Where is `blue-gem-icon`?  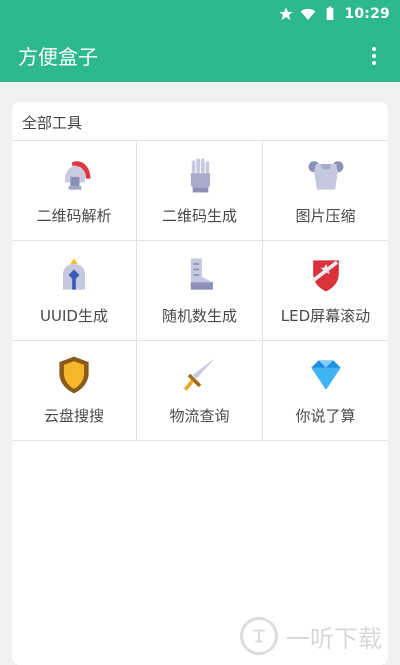
blue-gem-icon is located at coordinates (325, 375).